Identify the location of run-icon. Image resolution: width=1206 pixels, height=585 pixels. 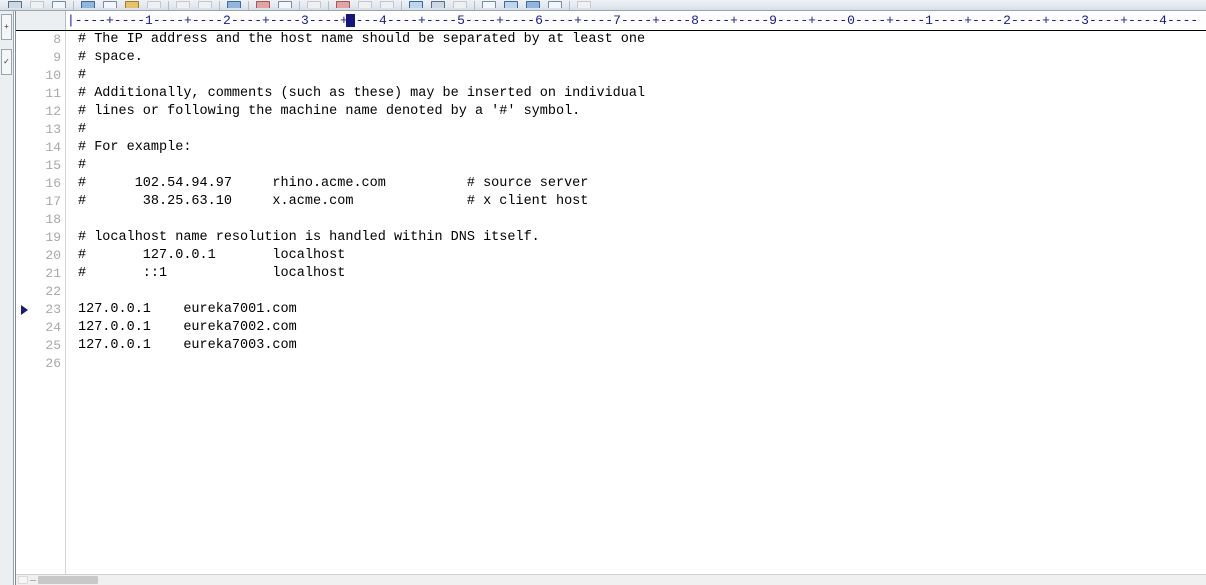
(234, 5).